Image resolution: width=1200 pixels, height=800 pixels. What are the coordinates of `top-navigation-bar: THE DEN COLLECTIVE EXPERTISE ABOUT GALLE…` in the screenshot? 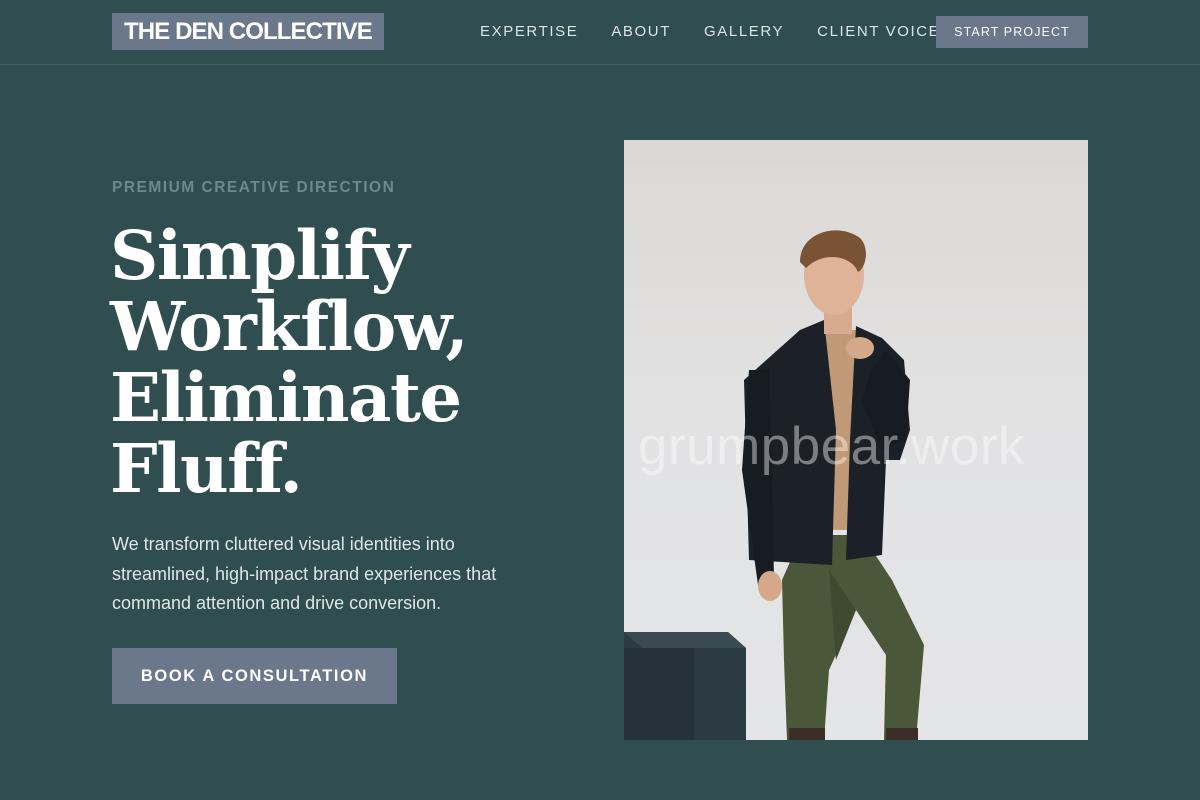 It's located at (600, 32).